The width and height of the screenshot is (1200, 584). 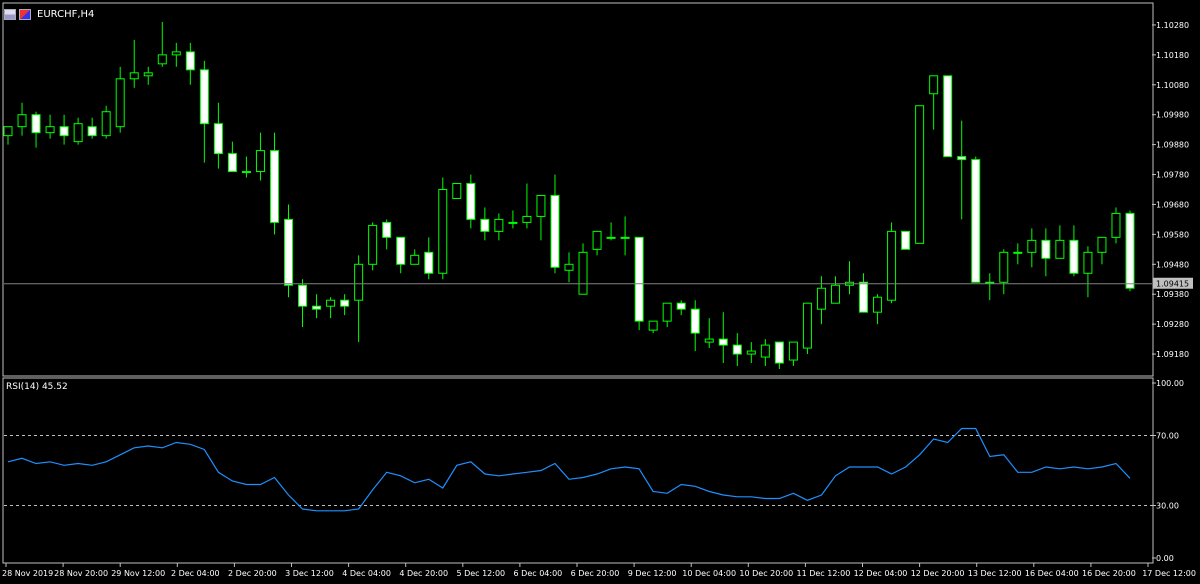 I want to click on time-tick-label: 10 Dec 20:00, so click(x=766, y=573).